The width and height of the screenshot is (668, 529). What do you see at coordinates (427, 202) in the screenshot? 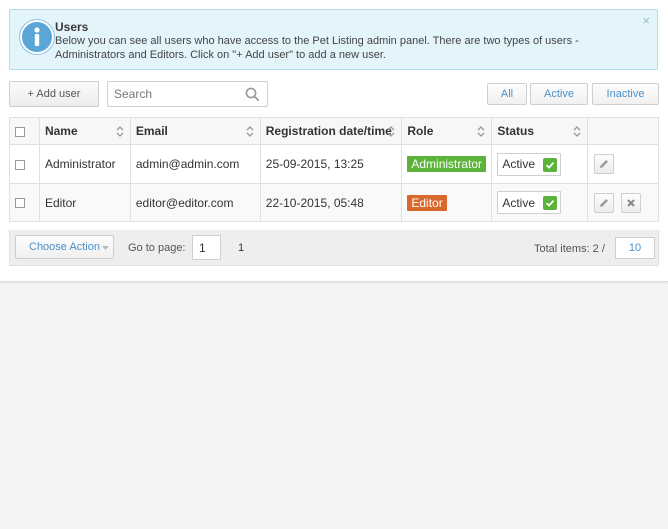
I see `role-badge: Editor` at bounding box center [427, 202].